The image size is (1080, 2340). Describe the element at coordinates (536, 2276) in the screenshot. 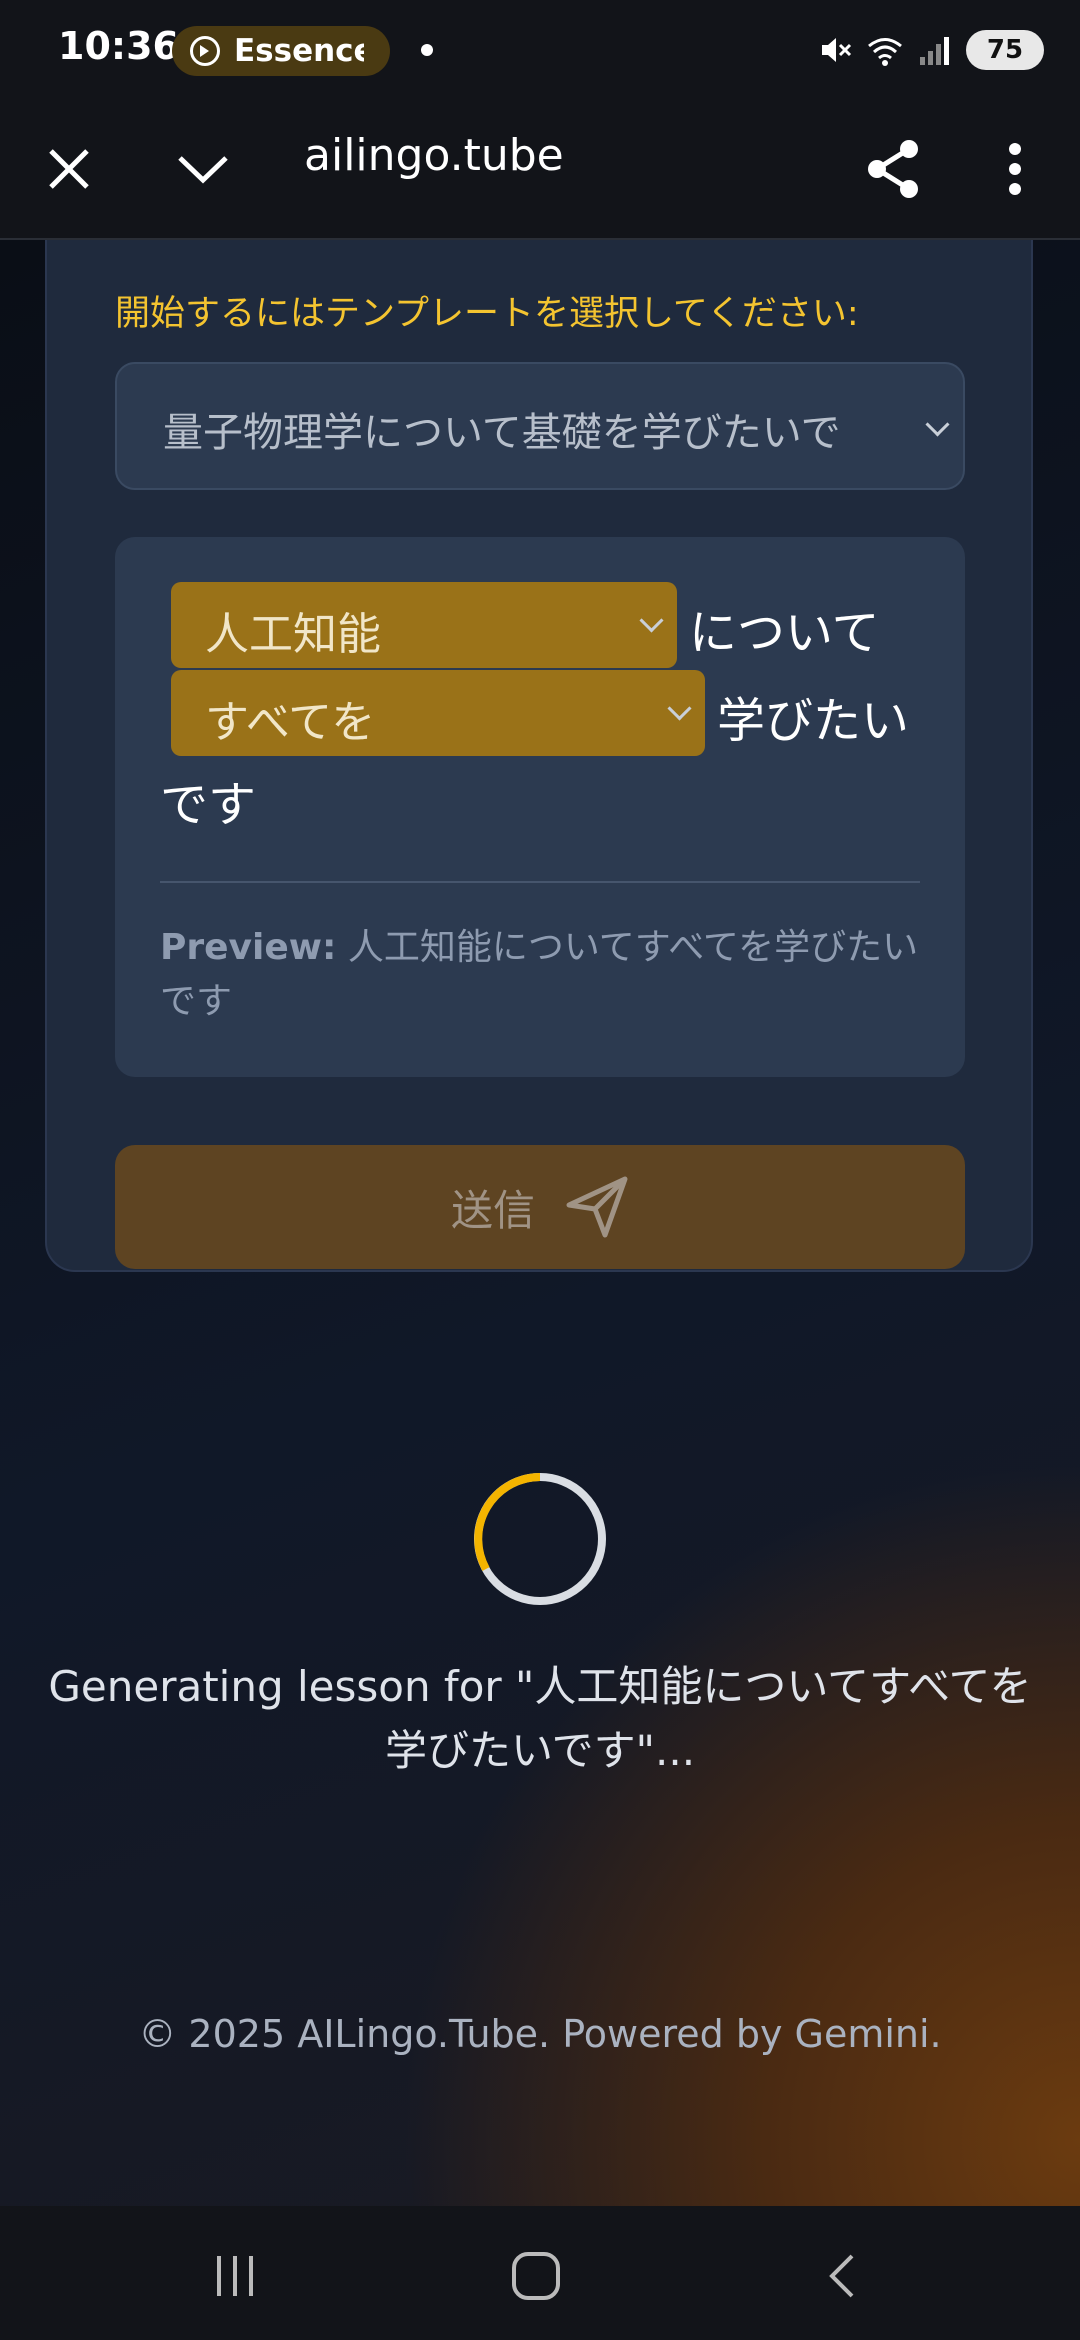

I see `home-icon` at that location.